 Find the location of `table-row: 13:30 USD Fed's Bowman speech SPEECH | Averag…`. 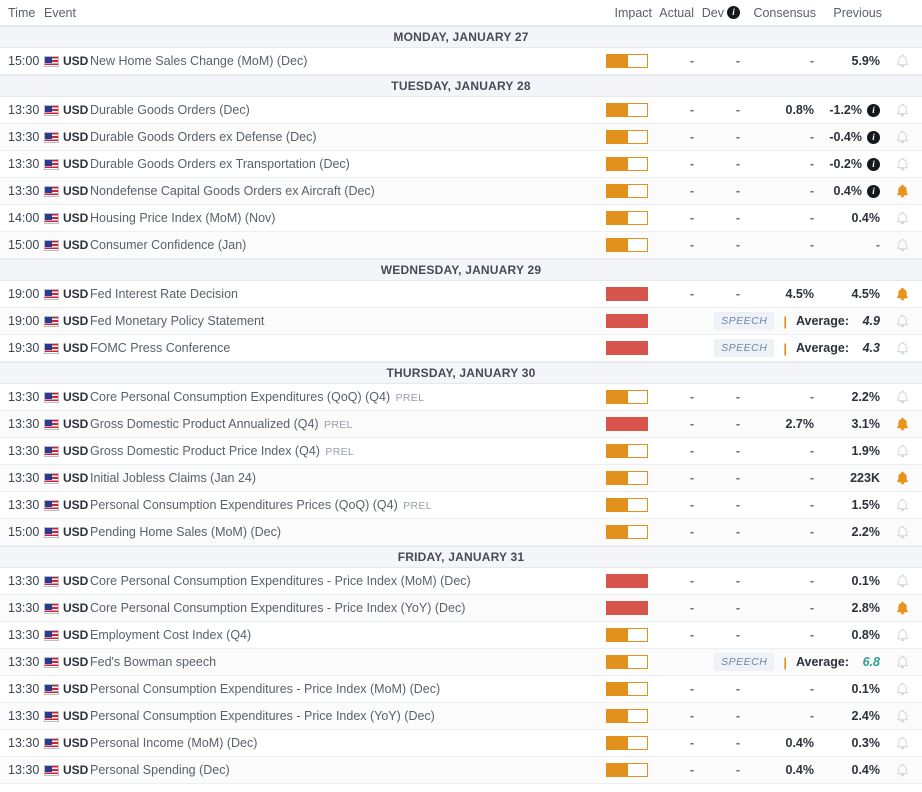

table-row: 13:30 USD Fed's Bowman speech SPEECH | Averag… is located at coordinates (461, 662).